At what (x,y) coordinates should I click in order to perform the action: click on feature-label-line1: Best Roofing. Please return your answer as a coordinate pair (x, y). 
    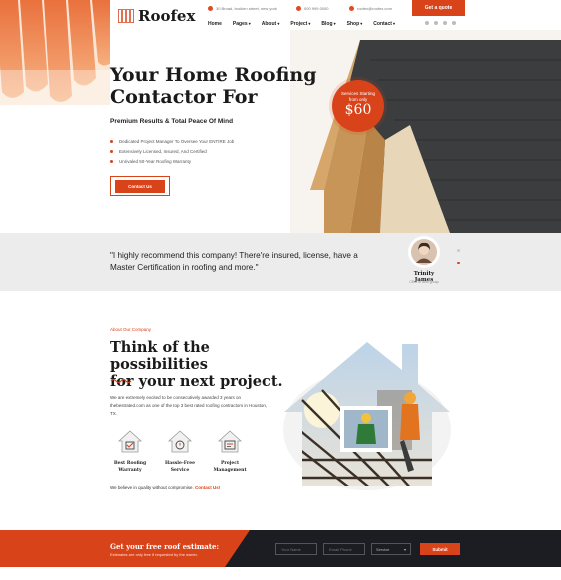
    Looking at the image, I should click on (130, 463).